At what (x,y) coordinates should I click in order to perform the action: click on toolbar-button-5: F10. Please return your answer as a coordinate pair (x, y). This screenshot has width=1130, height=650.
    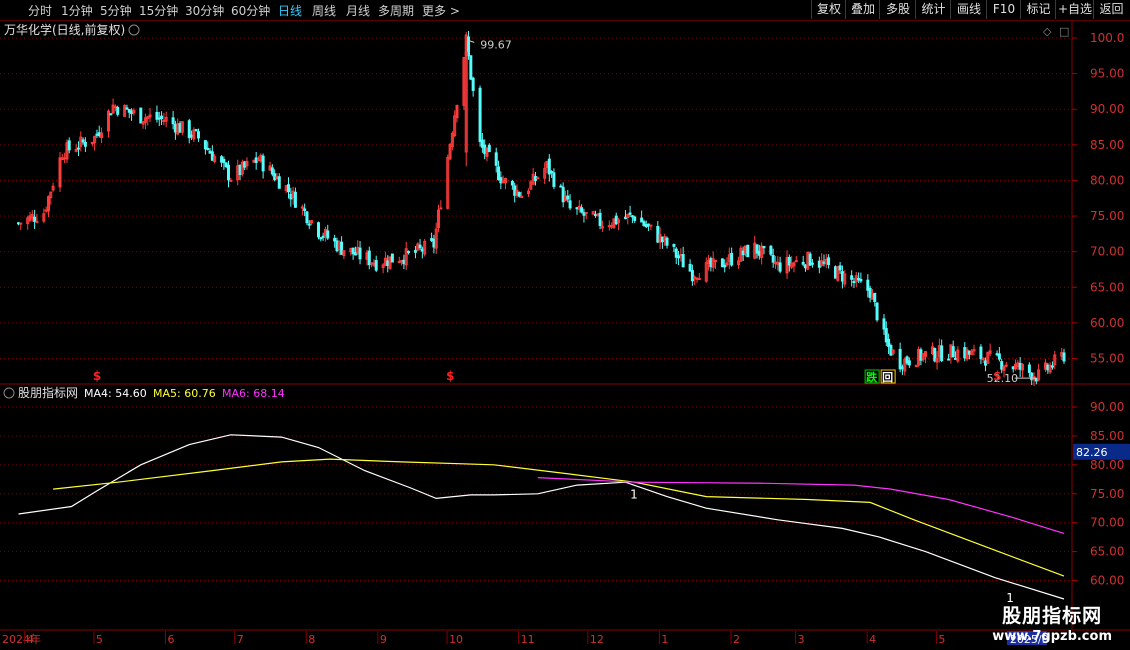
    Looking at the image, I should click on (1003, 9).